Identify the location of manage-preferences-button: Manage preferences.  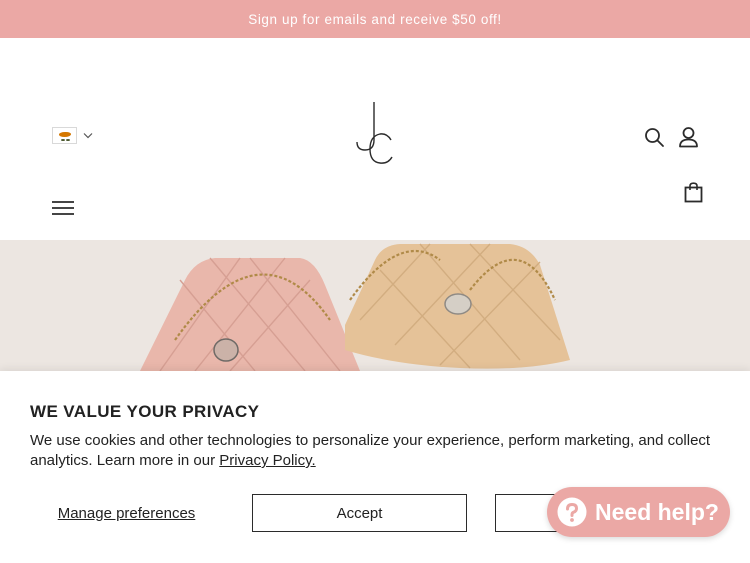
(126, 513).